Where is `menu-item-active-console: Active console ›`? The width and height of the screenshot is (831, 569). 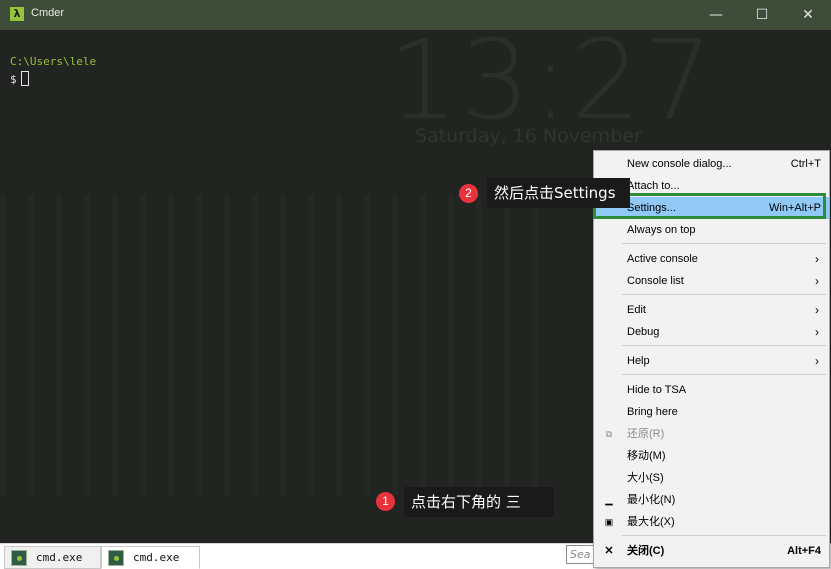
menu-item-active-console: Active console › is located at coordinates (711, 259).